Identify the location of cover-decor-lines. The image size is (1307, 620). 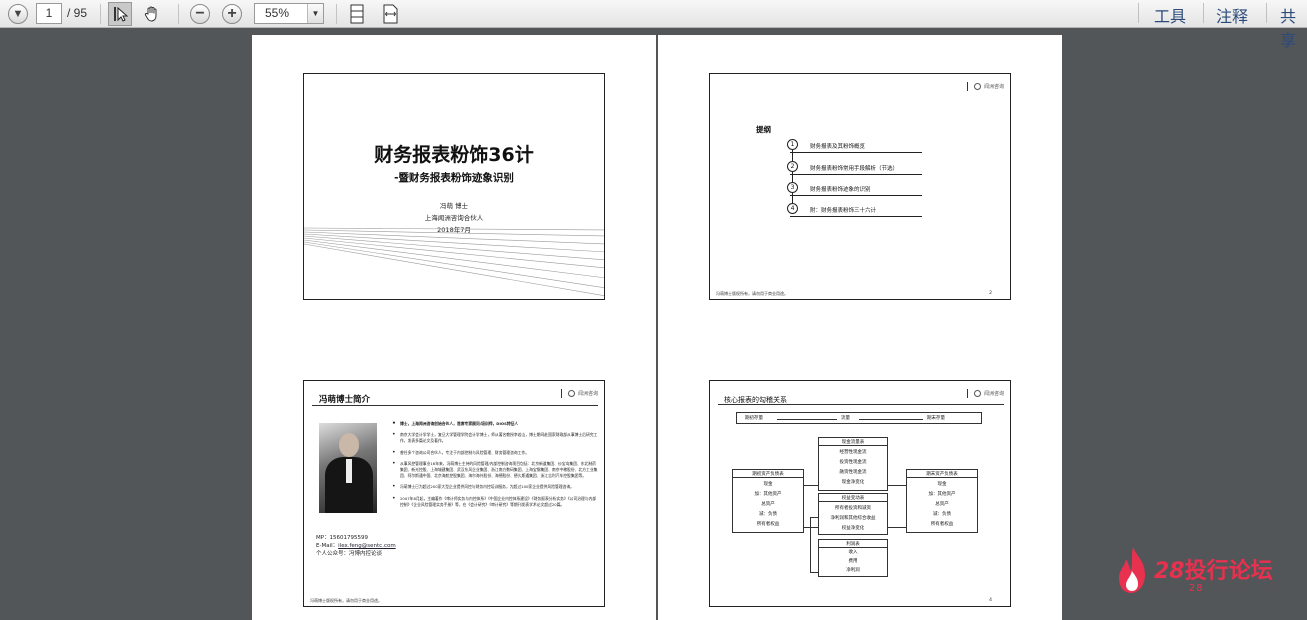
(454, 261).